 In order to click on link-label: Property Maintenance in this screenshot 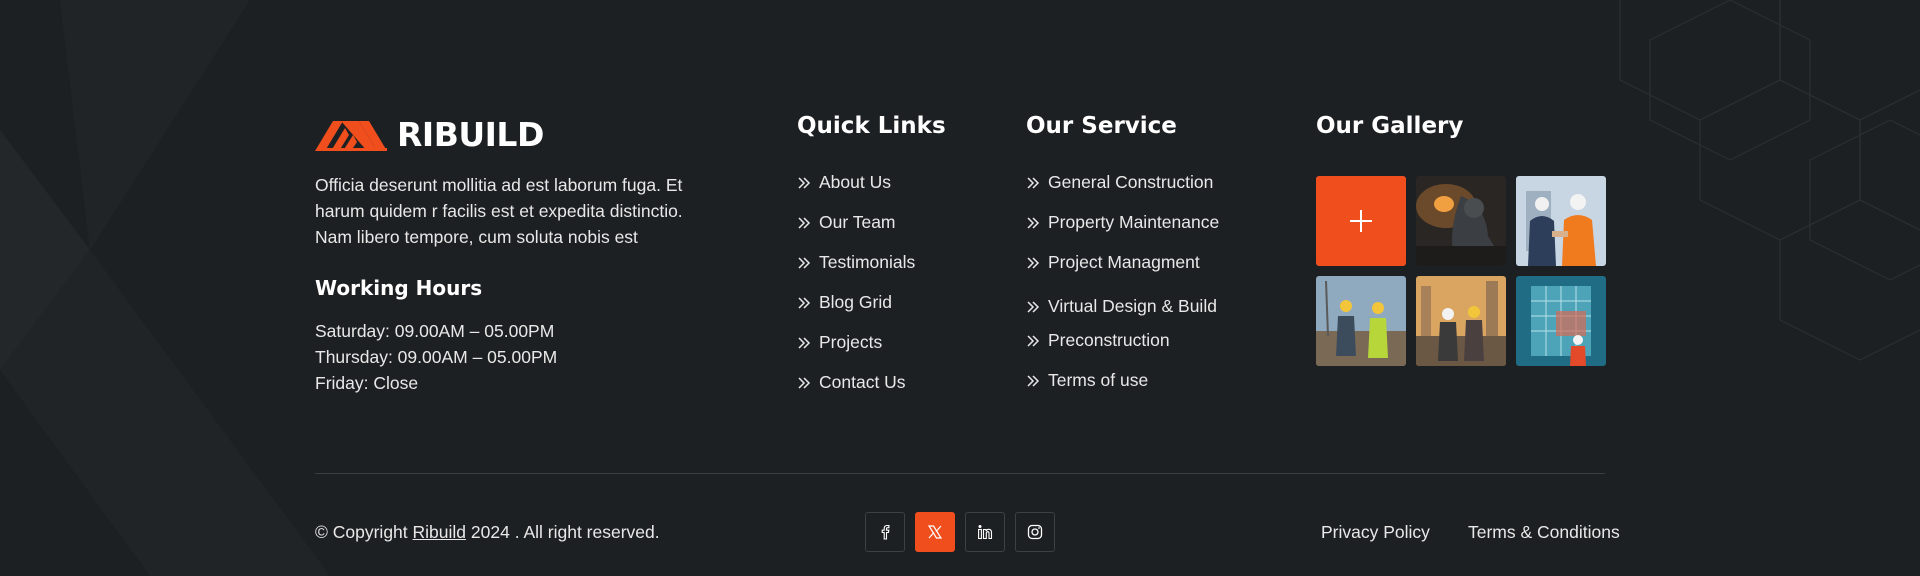, I will do `click(1134, 222)`.